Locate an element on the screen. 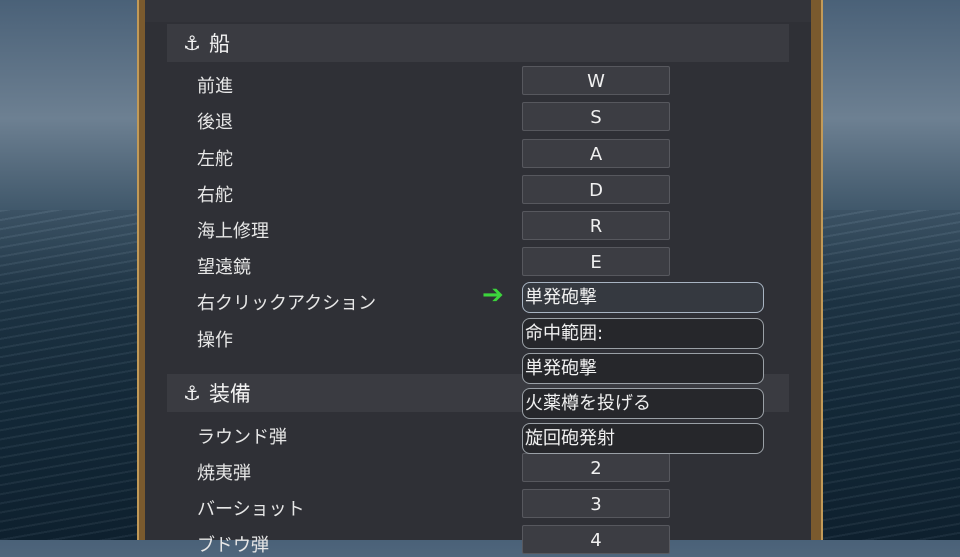 Image resolution: width=960 pixels, height=557 pixels. keybind-forward: W is located at coordinates (596, 80).